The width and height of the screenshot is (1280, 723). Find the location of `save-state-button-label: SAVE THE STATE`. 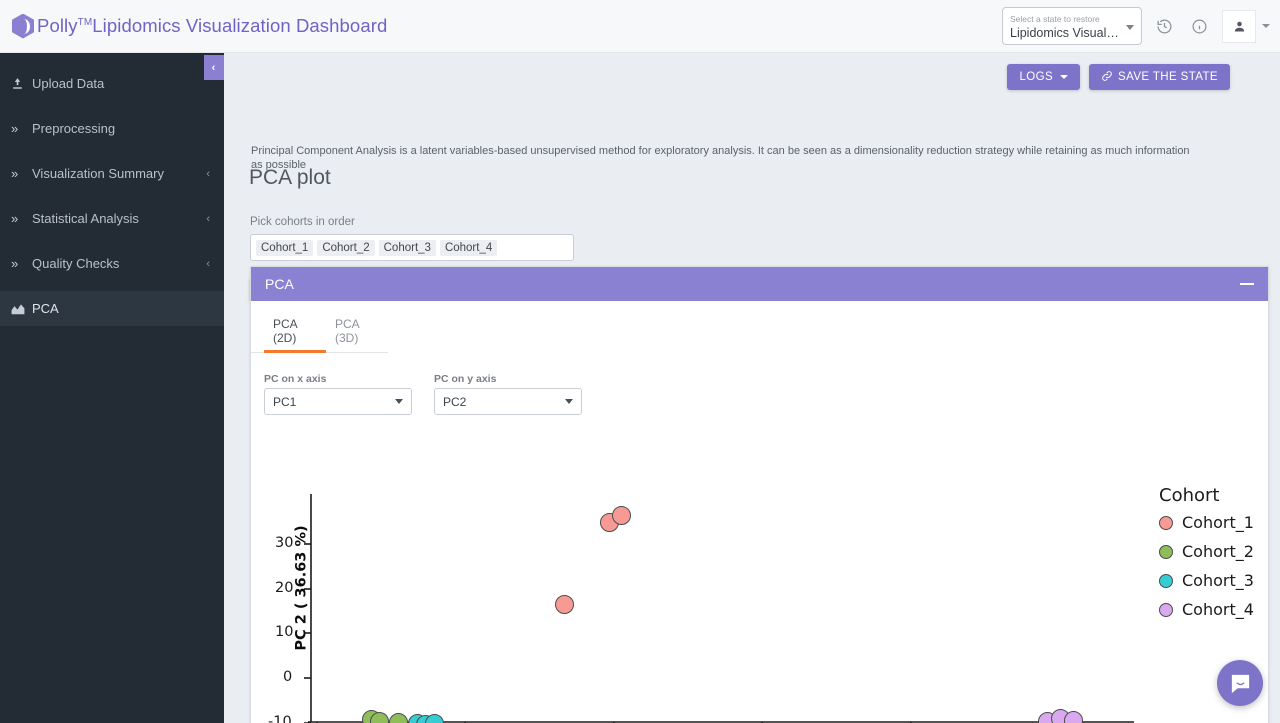

save-state-button-label: SAVE THE STATE is located at coordinates (1168, 77).